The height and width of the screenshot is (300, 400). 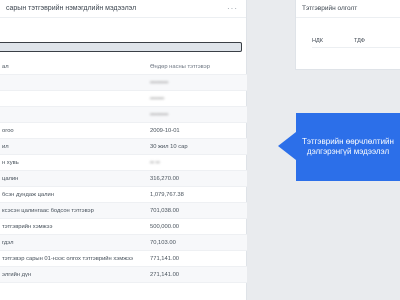 What do you see at coordinates (347, 35) in the screenshot?
I see `pension-payment-panel: Тэтгэврийн олголт НДК ТДФ` at bounding box center [347, 35].